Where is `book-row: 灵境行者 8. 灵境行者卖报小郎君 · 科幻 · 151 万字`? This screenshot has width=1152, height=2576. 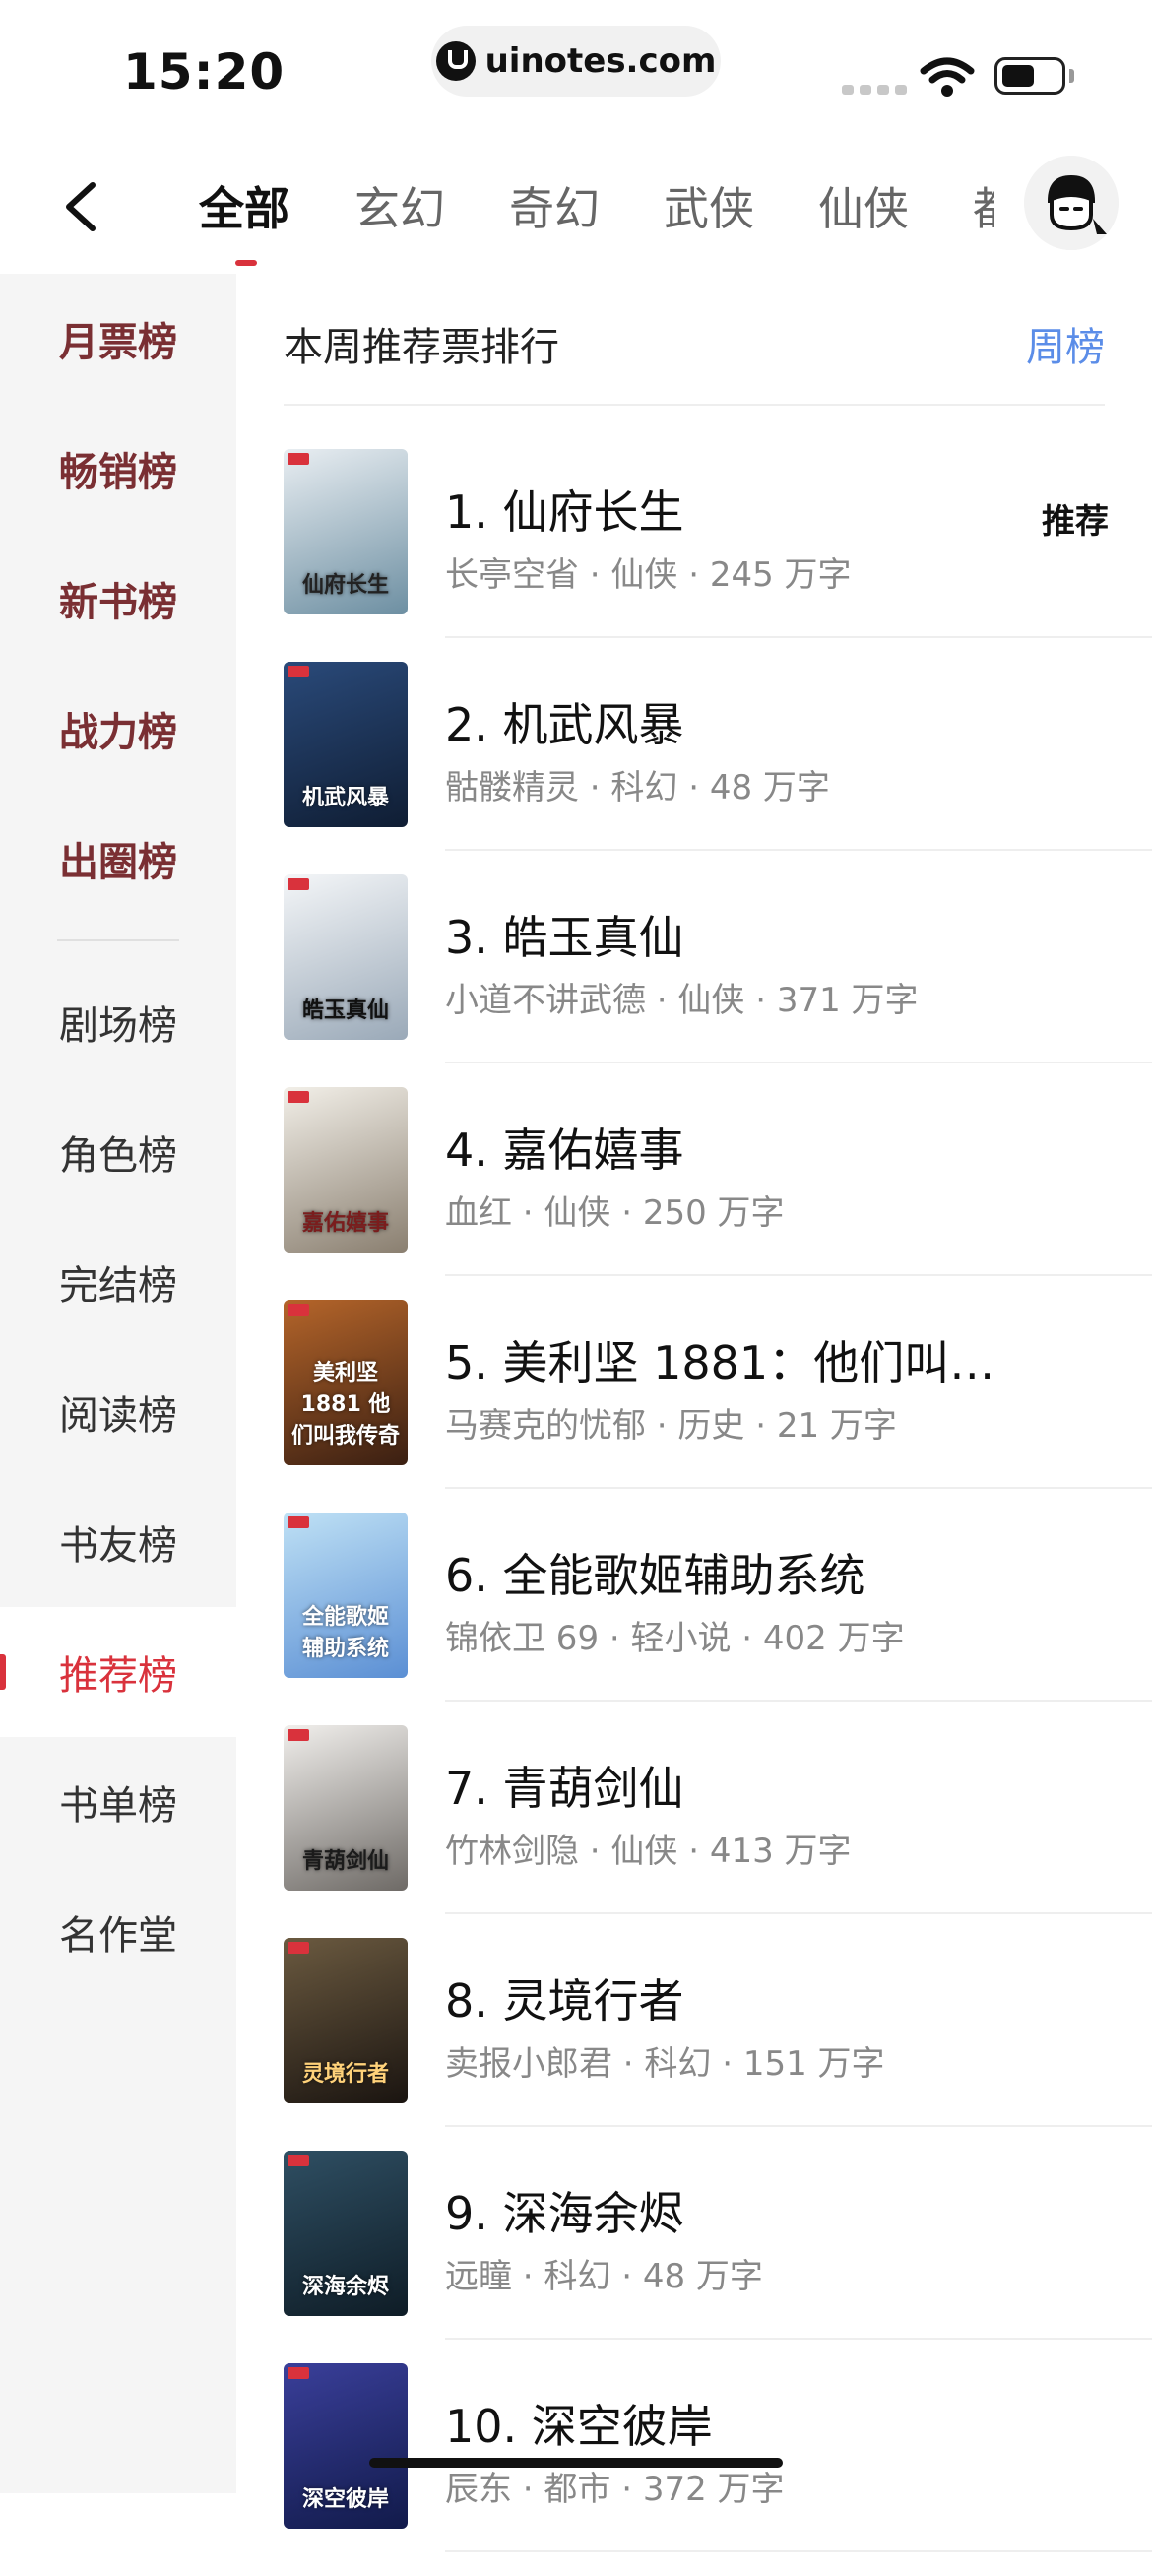 book-row: 灵境行者 8. 灵境行者卖报小郎君 · 科幻 · 151 万字 is located at coordinates (718, 2044).